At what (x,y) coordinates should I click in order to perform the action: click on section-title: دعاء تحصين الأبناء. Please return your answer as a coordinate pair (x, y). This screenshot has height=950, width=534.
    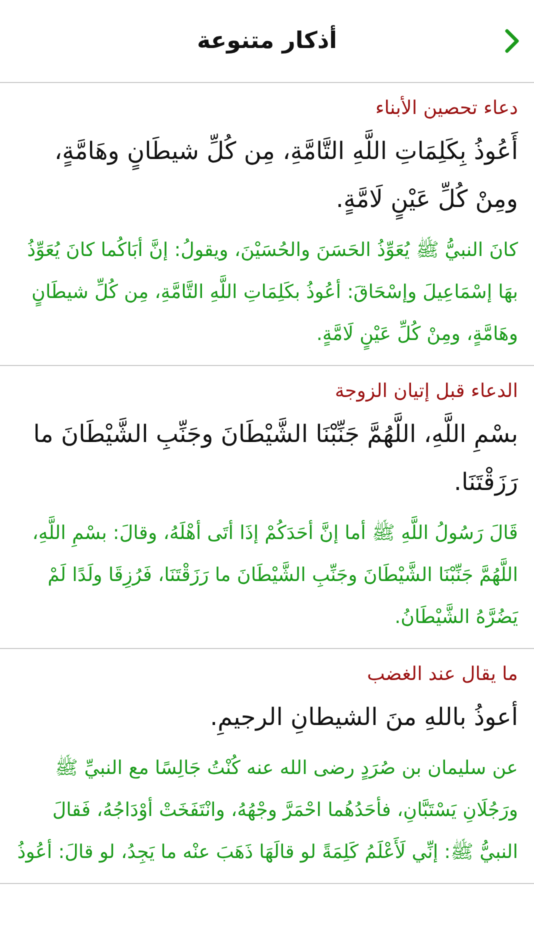
    Looking at the image, I should click on (446, 108).